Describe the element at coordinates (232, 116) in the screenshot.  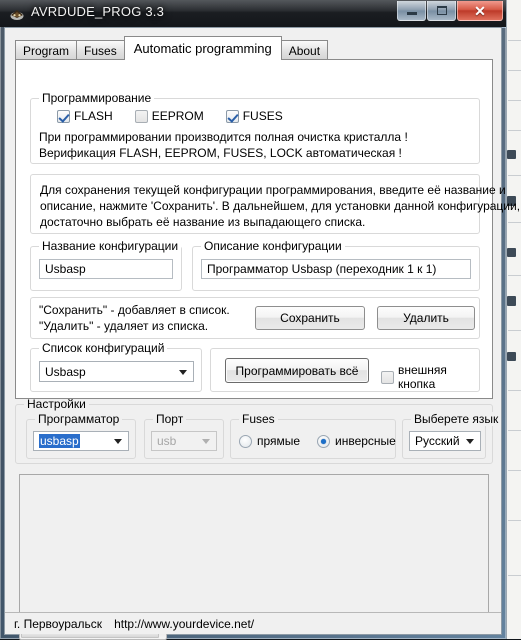
I see `checkbox-fuses-box` at that location.